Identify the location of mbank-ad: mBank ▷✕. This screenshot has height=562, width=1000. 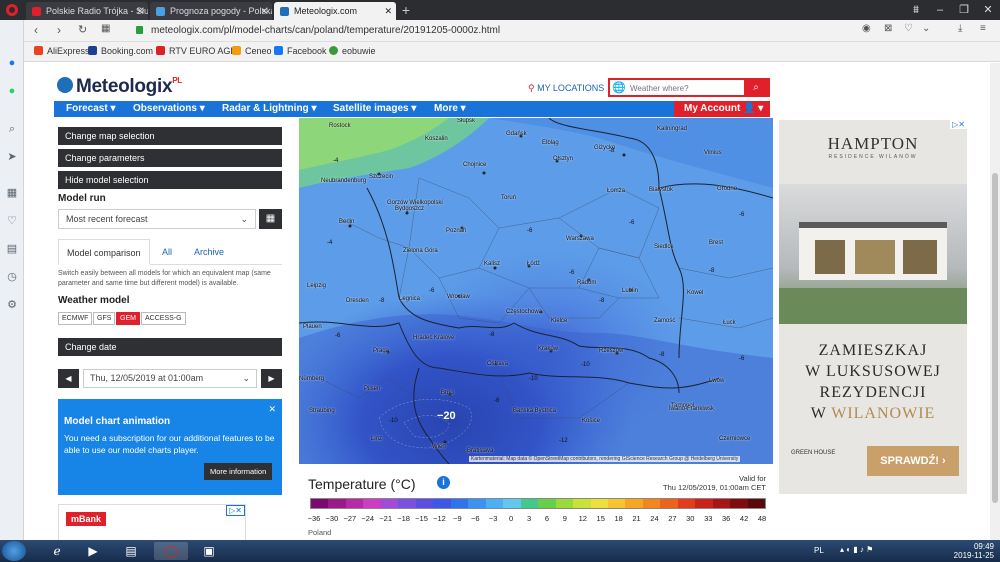
(152, 522).